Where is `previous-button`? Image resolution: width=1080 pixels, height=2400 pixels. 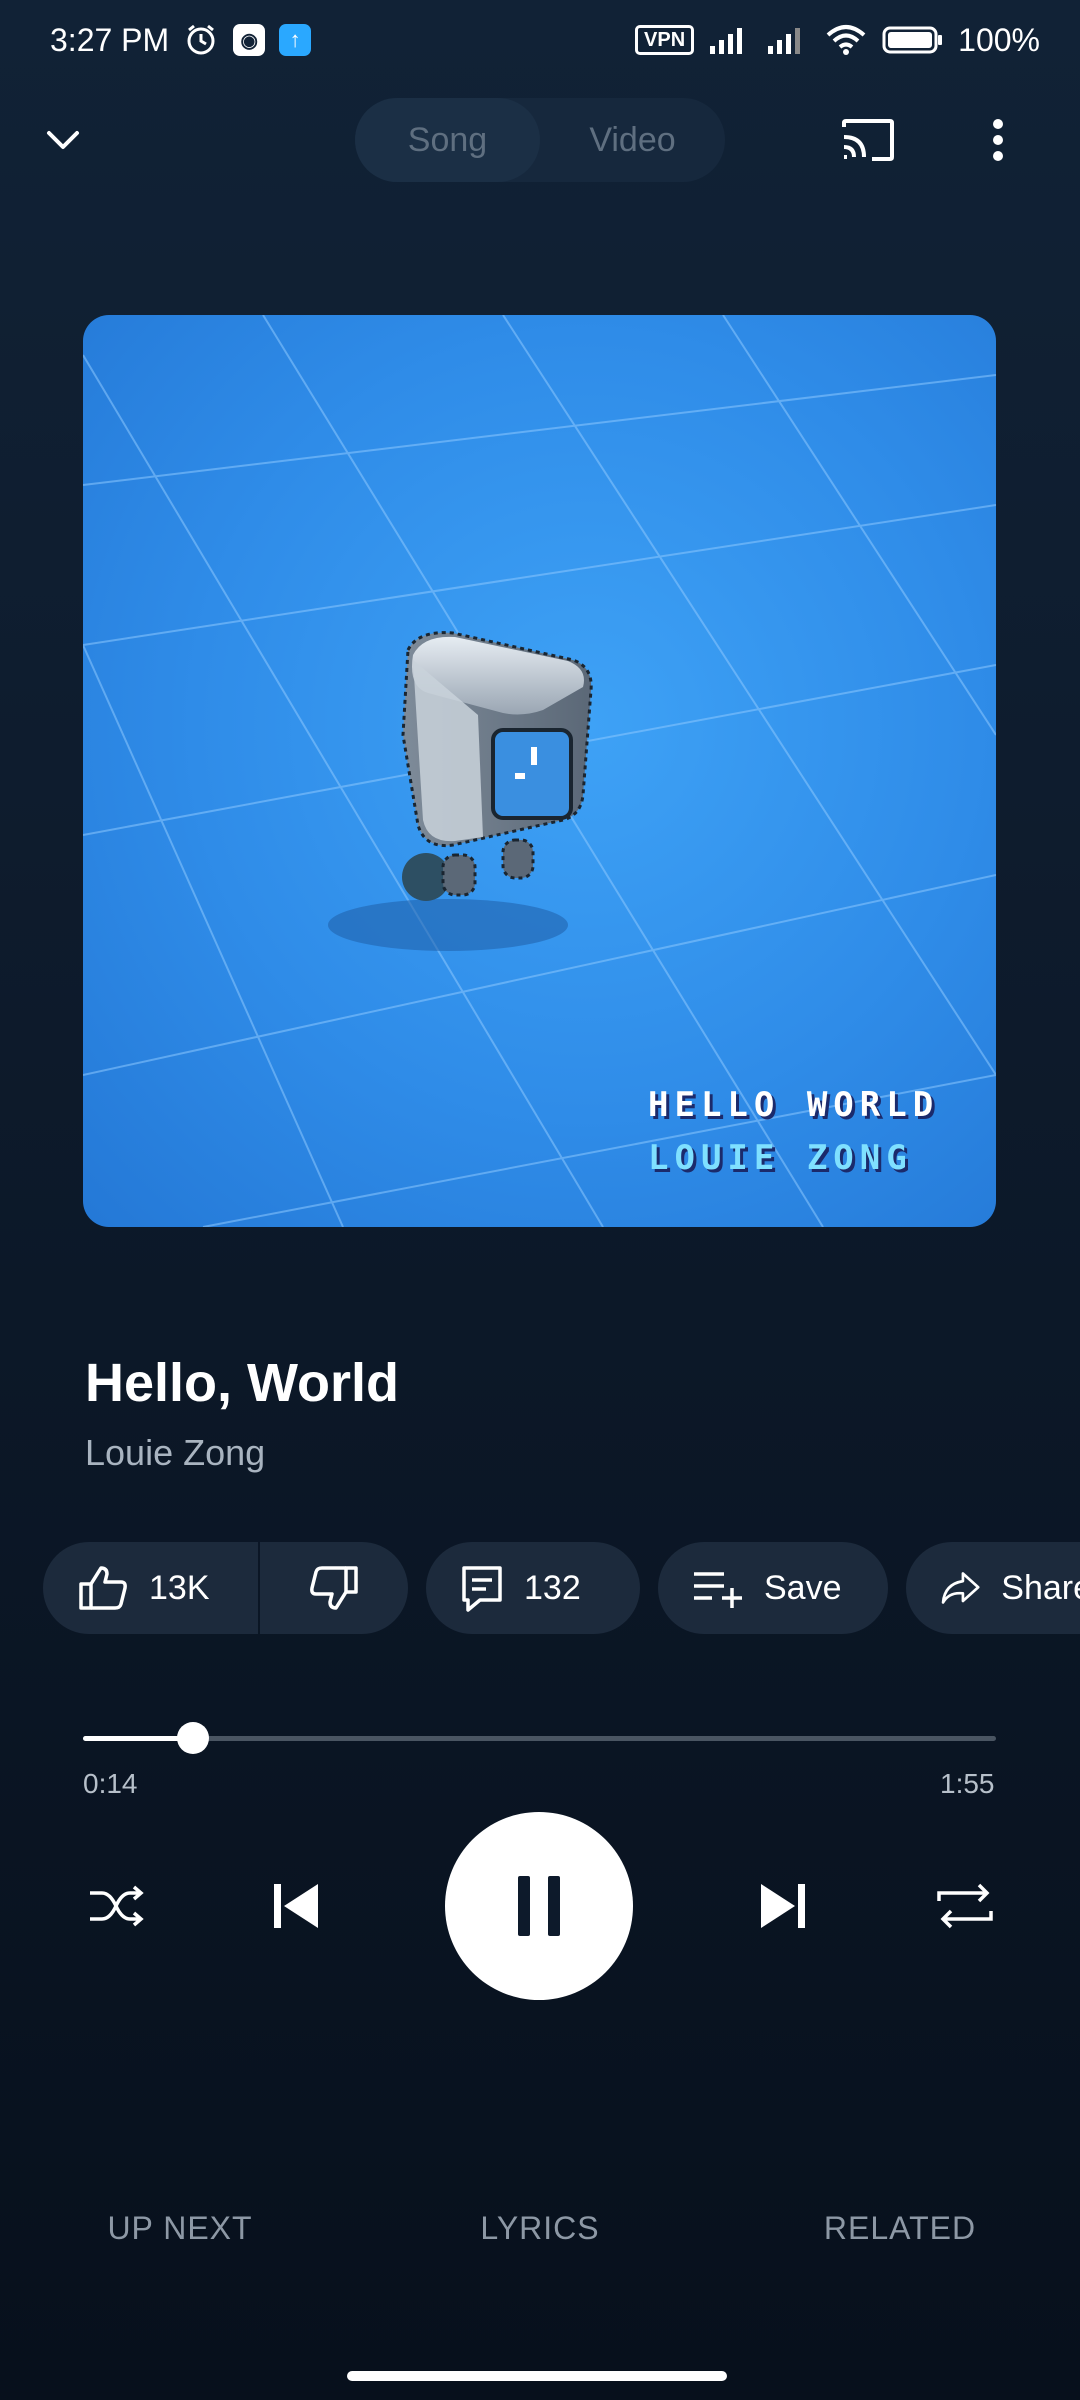
previous-button is located at coordinates (295, 1905).